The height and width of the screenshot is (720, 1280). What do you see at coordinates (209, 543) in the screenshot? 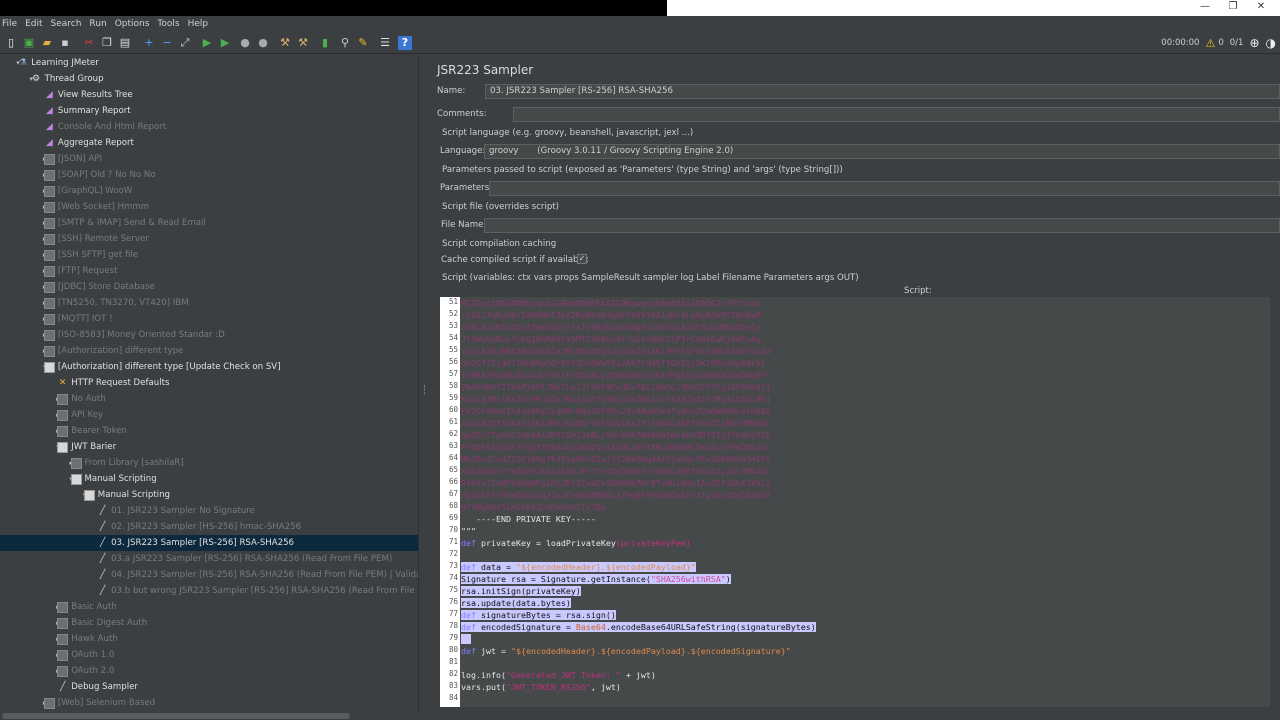
I see `tree-node: ╱ 03. JSR223 Sampler [RS-256] RSA-SHA256` at bounding box center [209, 543].